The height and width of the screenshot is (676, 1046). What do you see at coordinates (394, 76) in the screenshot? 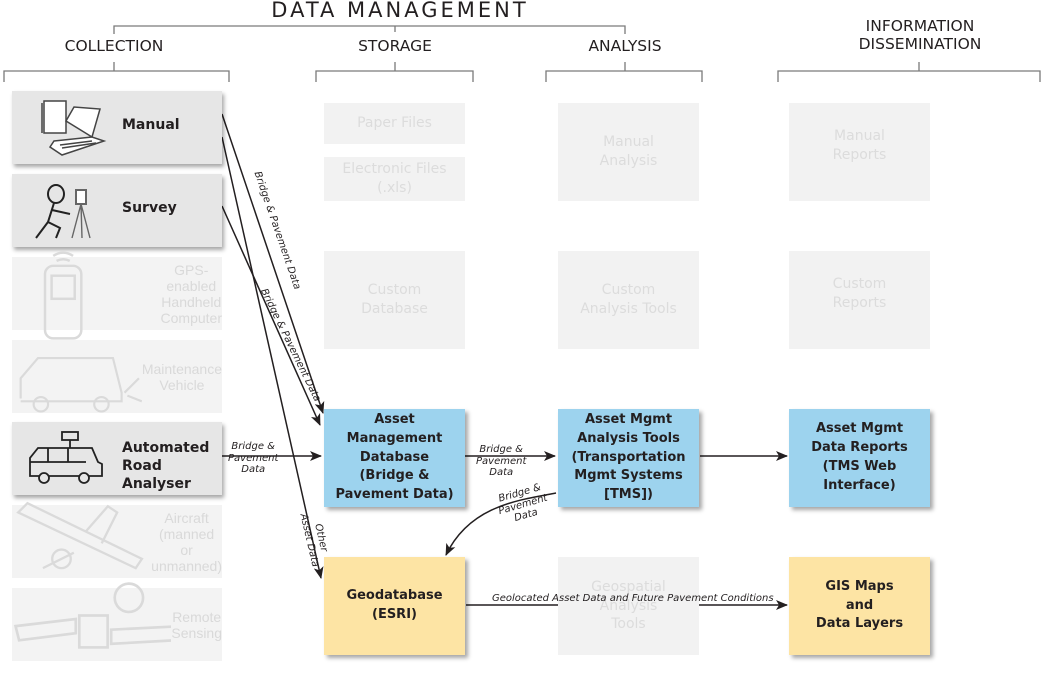
I see `bracket-storage` at bounding box center [394, 76].